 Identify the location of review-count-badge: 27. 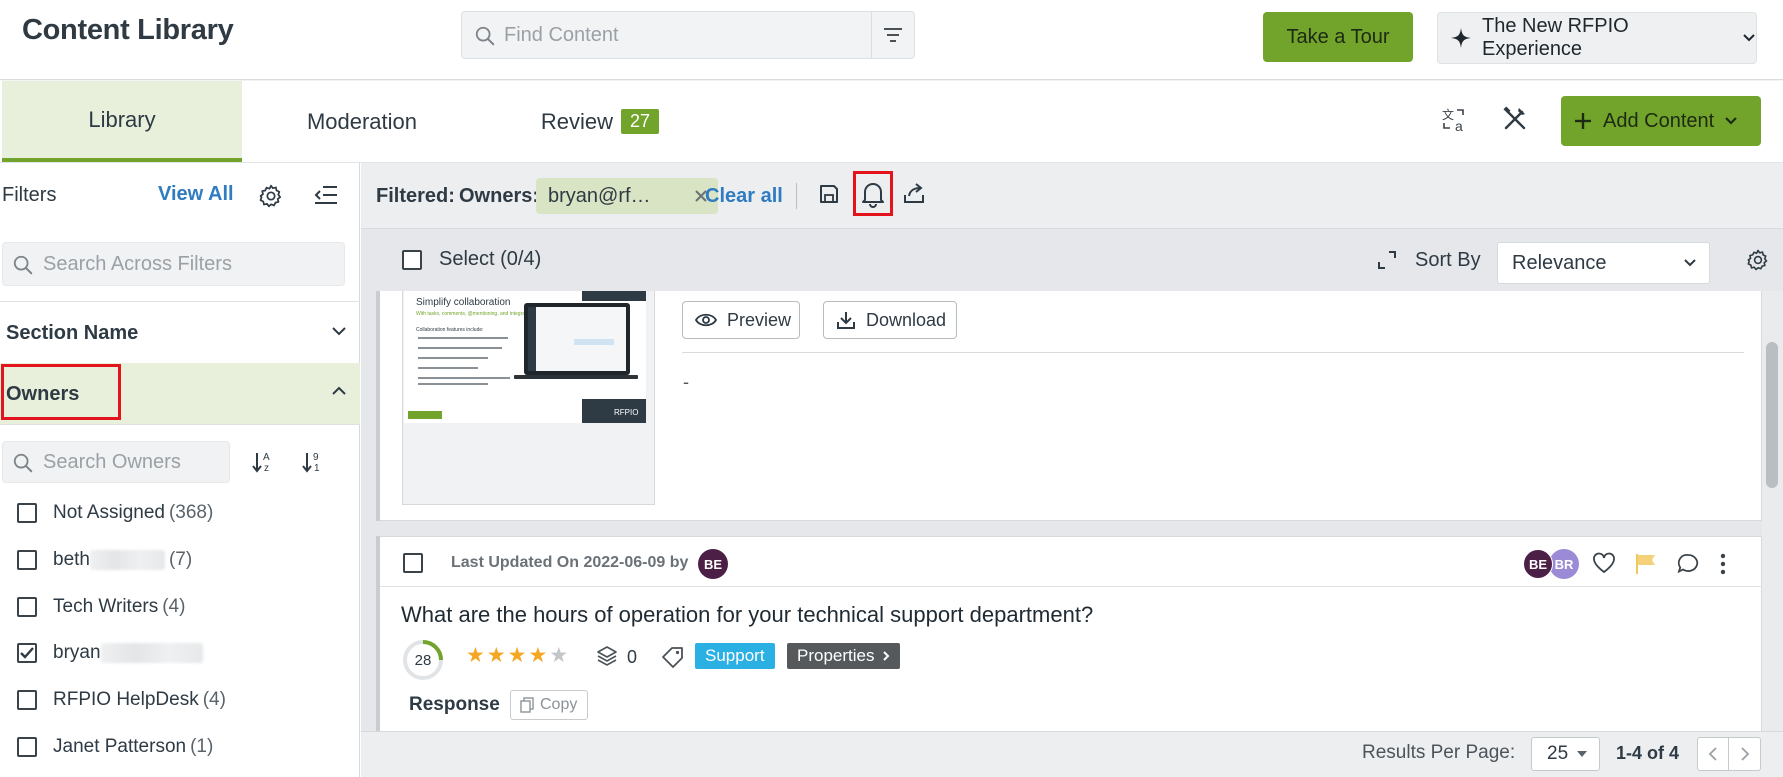
(640, 121).